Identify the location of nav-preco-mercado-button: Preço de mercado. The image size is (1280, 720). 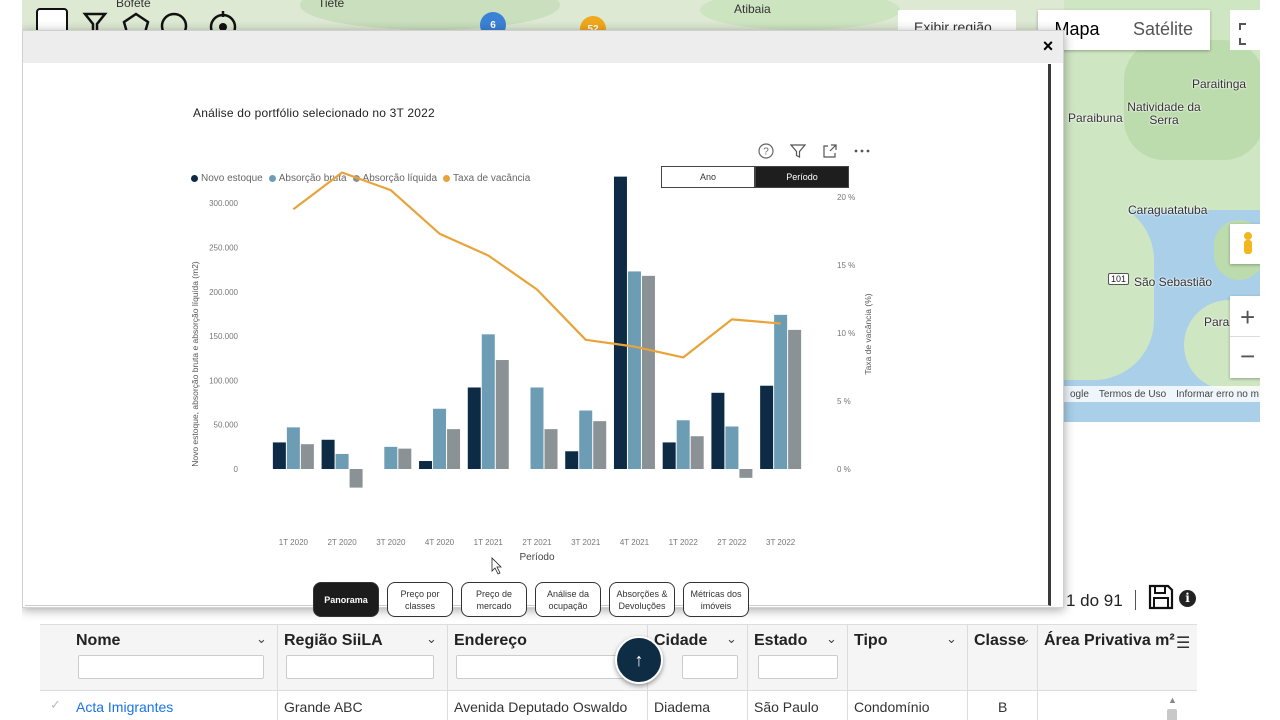
(494, 599).